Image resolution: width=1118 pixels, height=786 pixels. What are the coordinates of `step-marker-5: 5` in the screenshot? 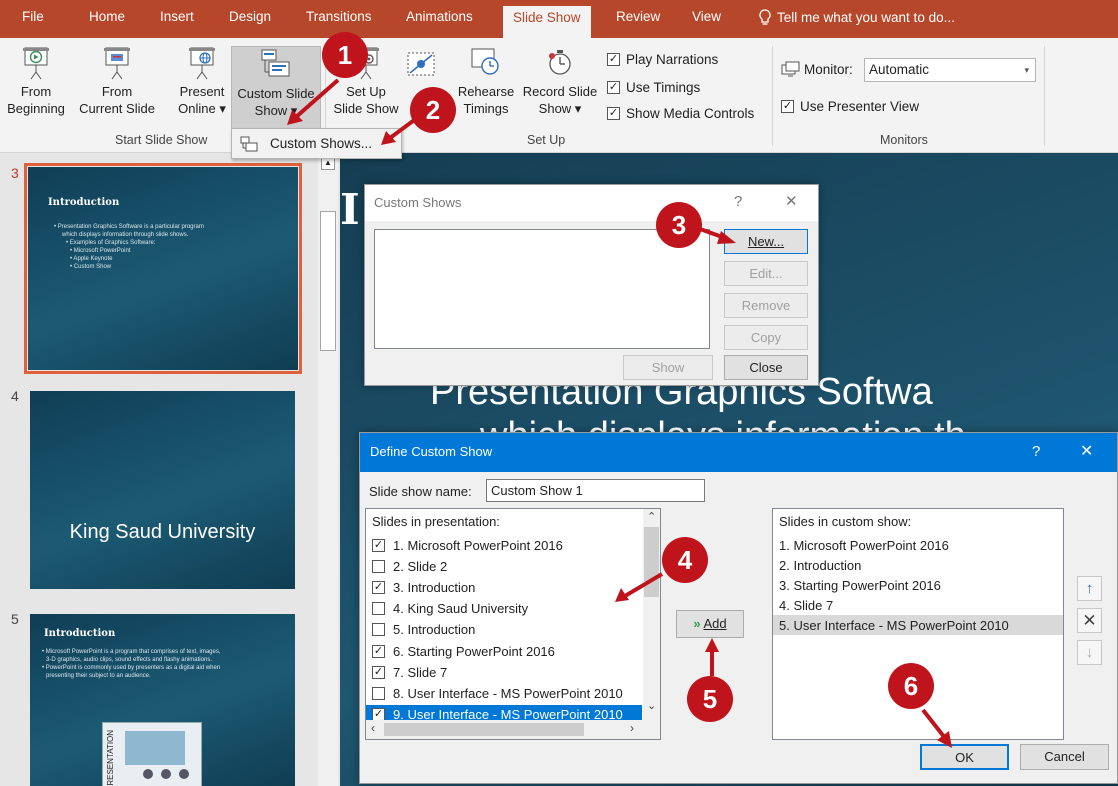 It's located at (710, 699).